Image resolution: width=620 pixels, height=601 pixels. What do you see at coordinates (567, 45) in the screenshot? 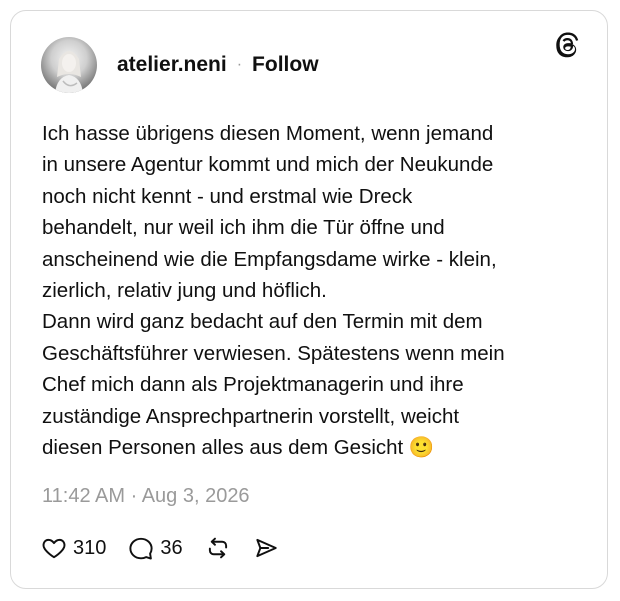
I see `threads-logo-icon` at bounding box center [567, 45].